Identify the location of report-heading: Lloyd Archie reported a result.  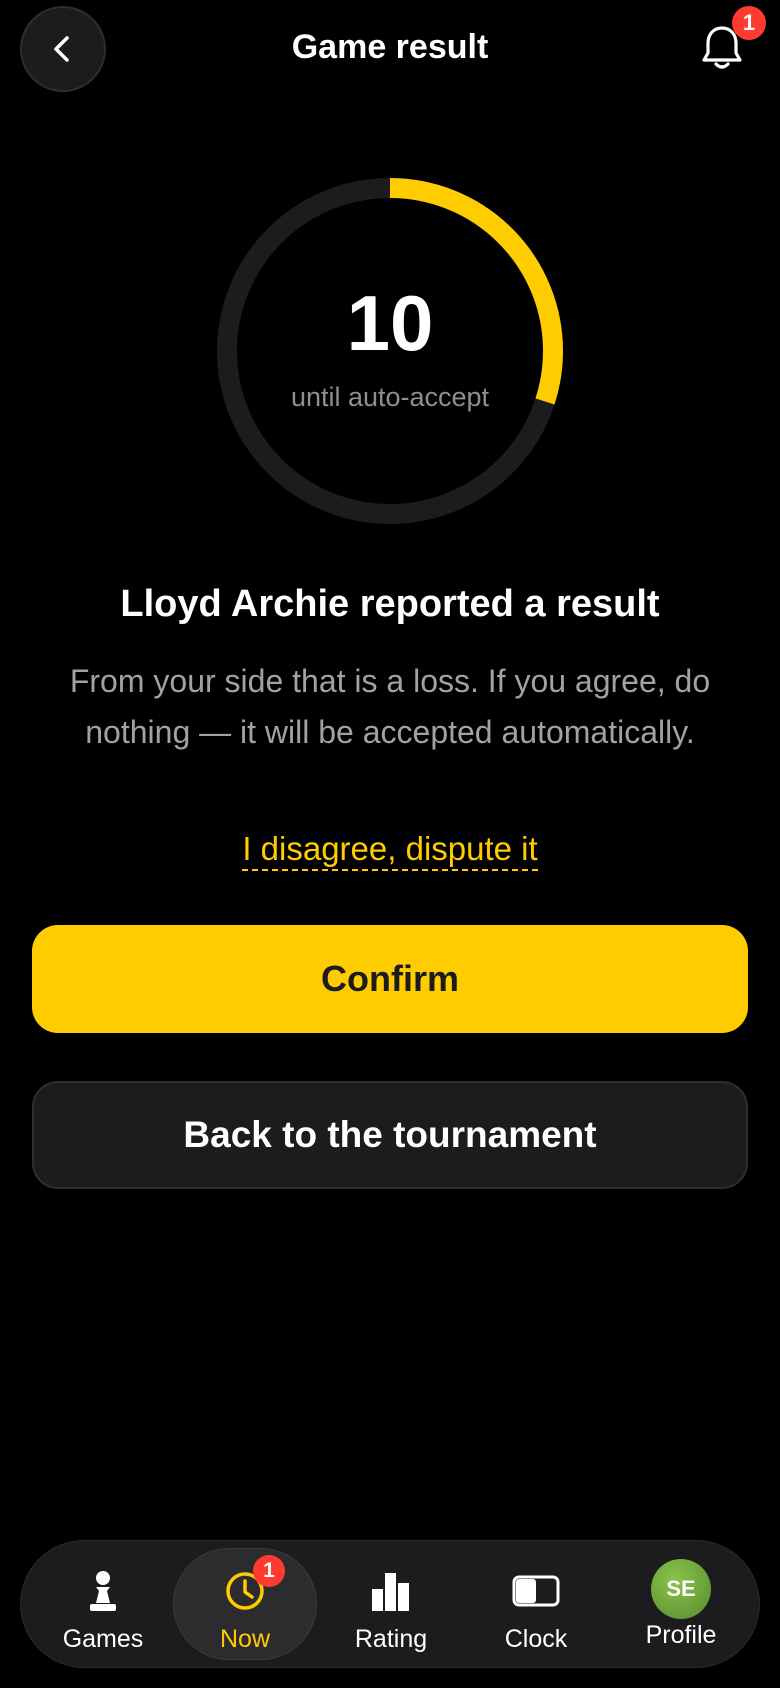
(390, 604).